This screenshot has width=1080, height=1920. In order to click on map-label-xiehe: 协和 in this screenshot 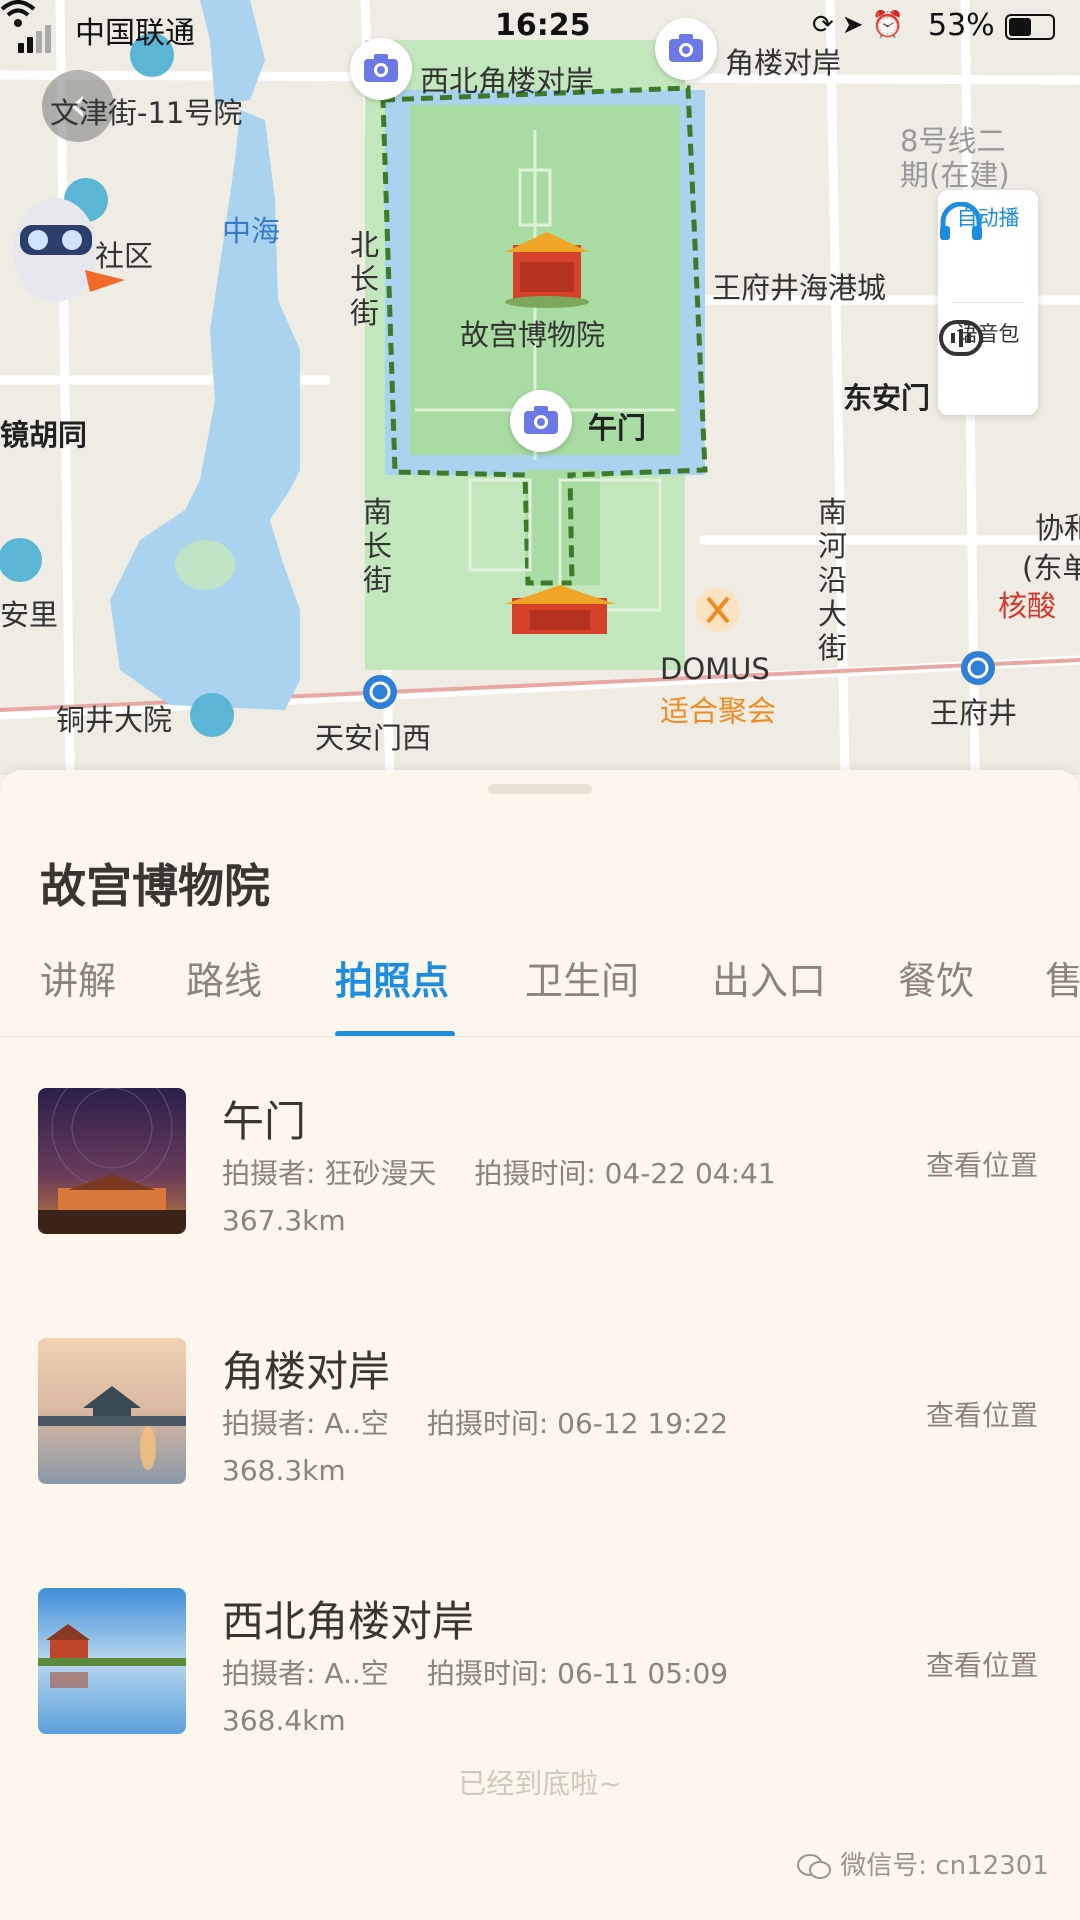, I will do `click(1057, 528)`.